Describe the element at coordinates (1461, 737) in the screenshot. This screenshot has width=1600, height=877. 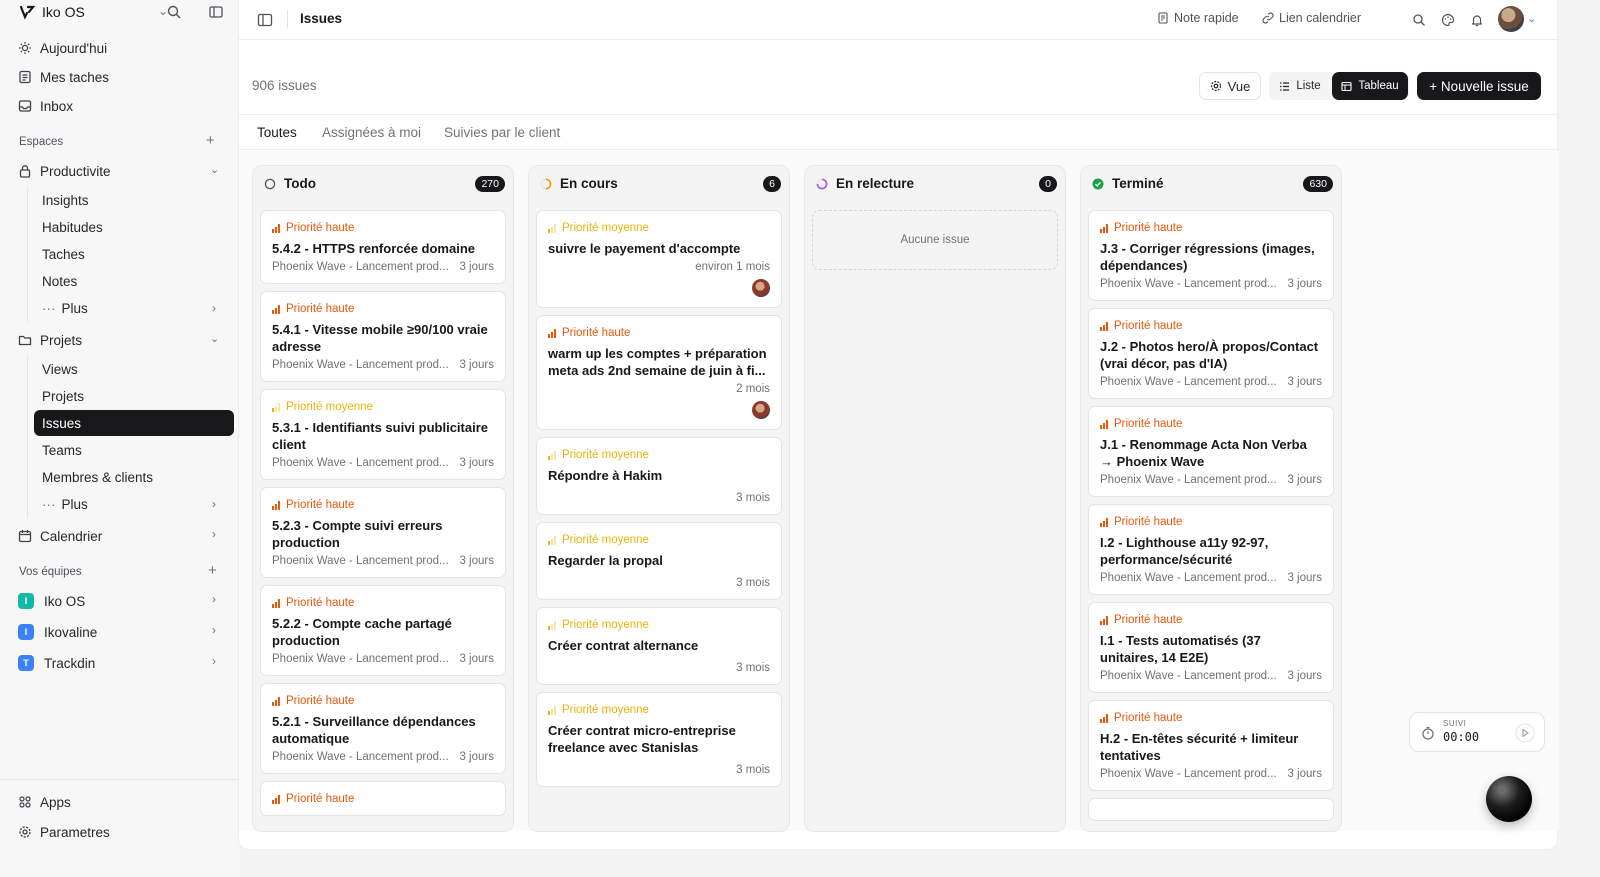
I see `timer-value: 00:00` at that location.